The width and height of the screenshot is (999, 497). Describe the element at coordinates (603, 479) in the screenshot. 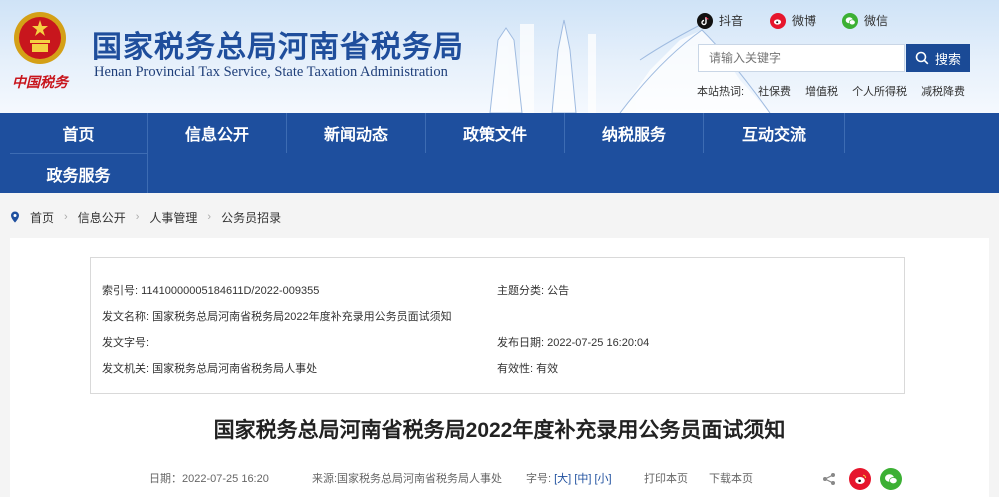

I see `font-size-small: [小]` at that location.